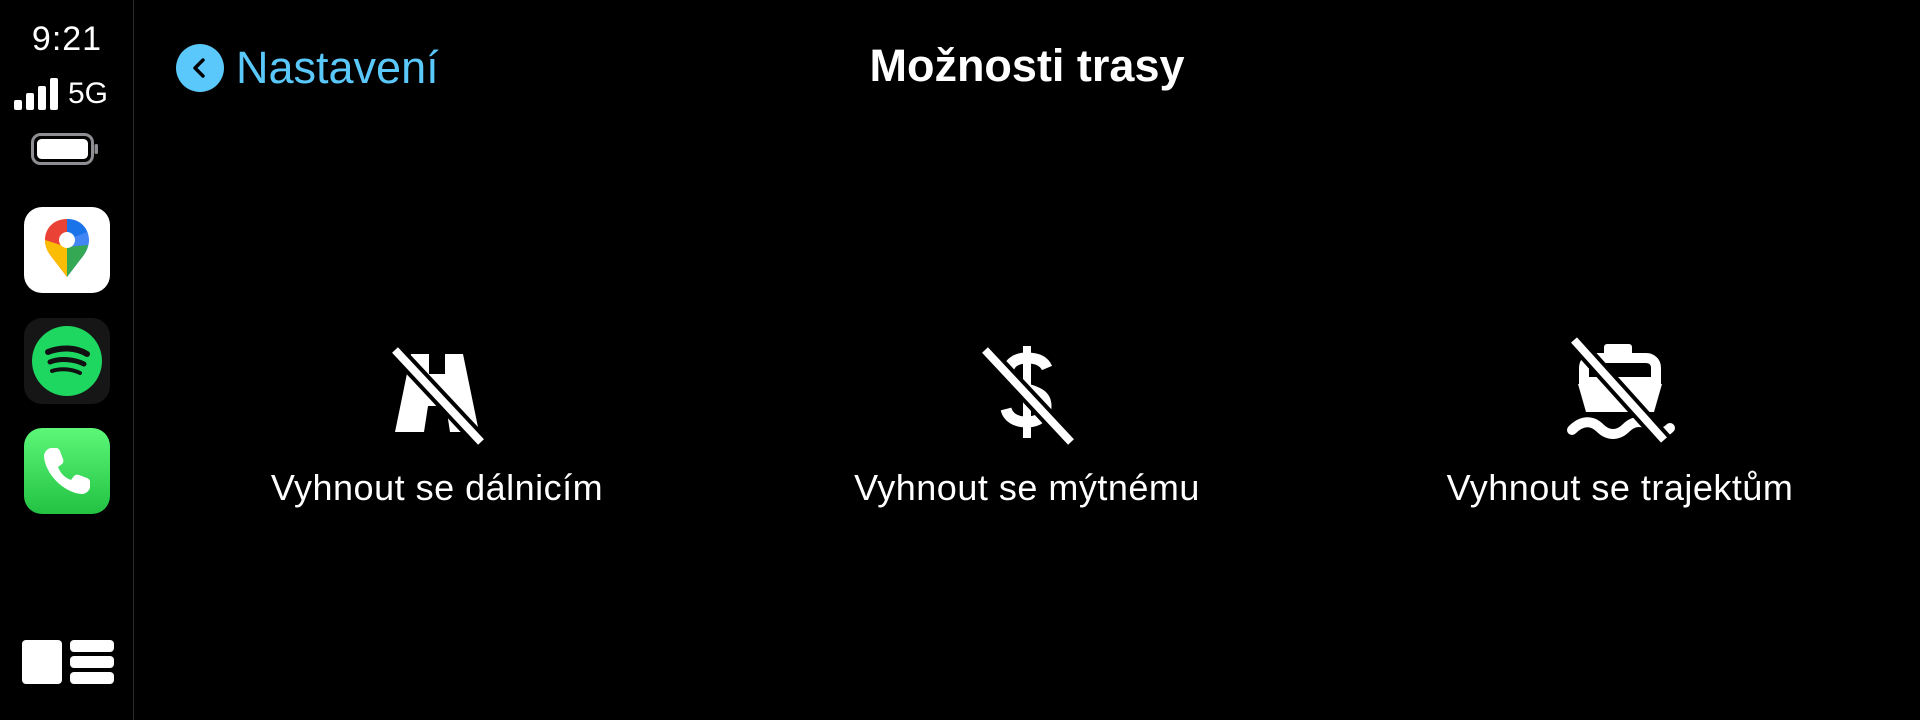 This screenshot has height=720, width=1920. I want to click on status-time: 9:21, so click(67, 39).